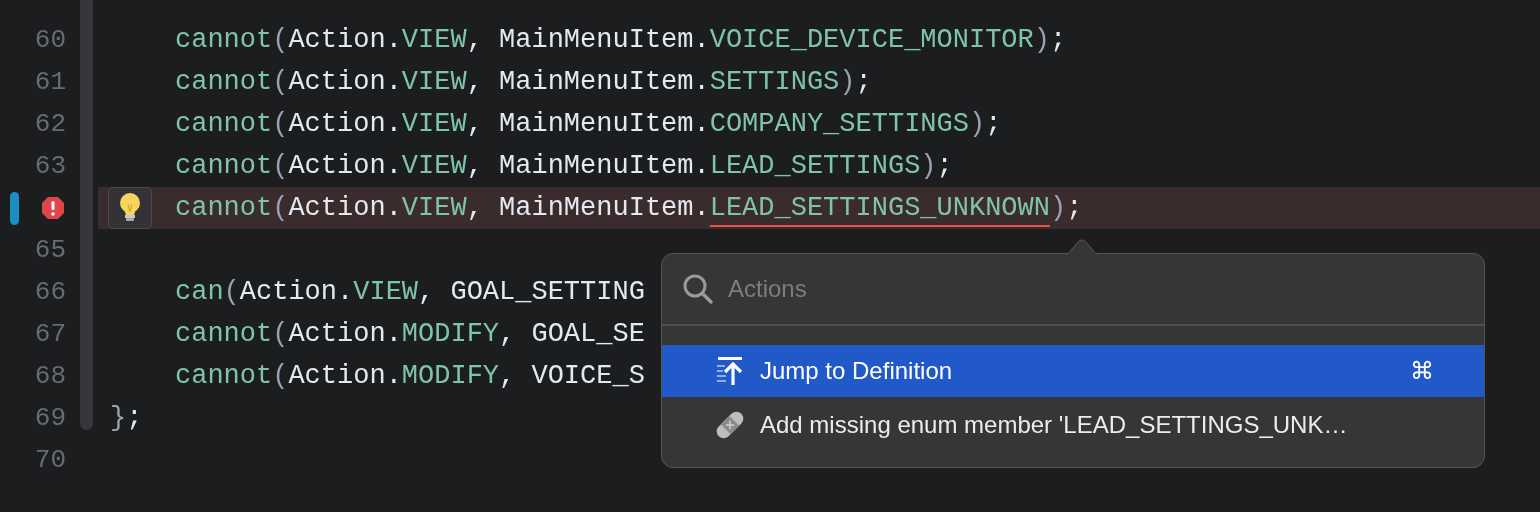 Image resolution: width=1540 pixels, height=512 pixels. Describe the element at coordinates (50, 124) in the screenshot. I see `line-number: 62` at that location.